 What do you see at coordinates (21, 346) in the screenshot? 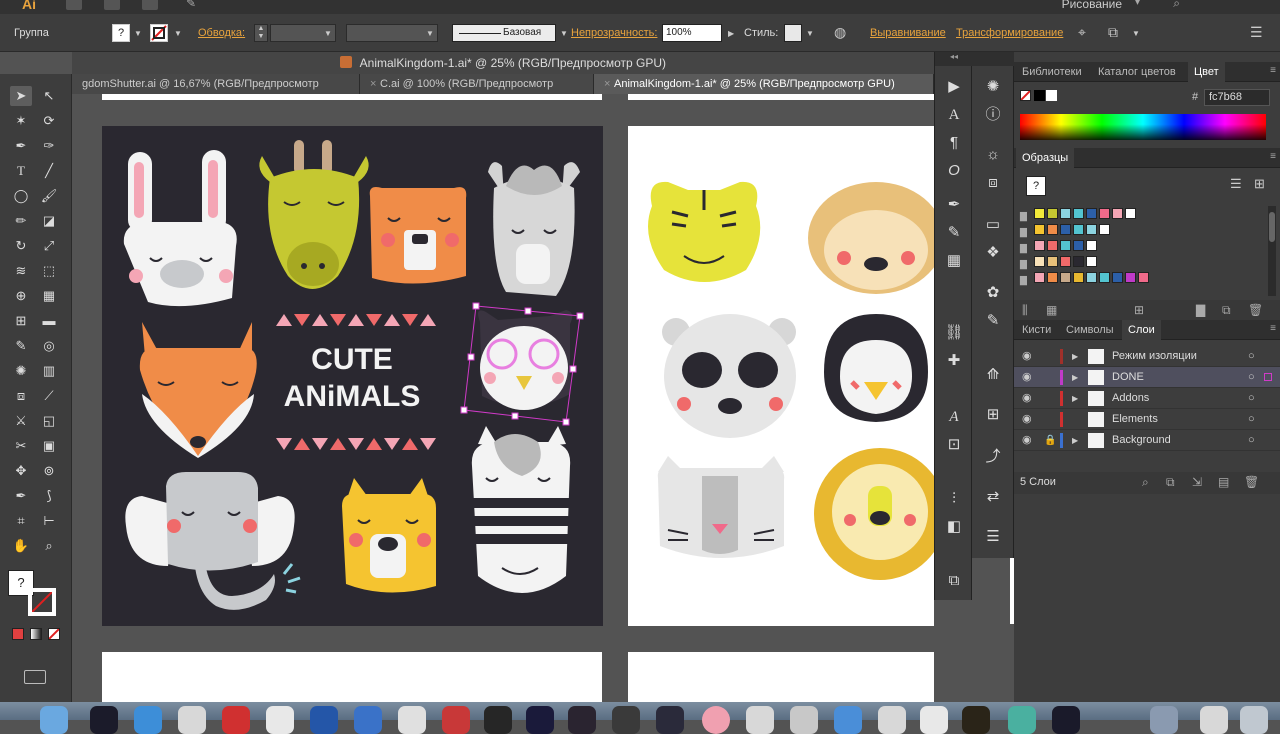
I see `eyedropper-icon: ✎` at bounding box center [21, 346].